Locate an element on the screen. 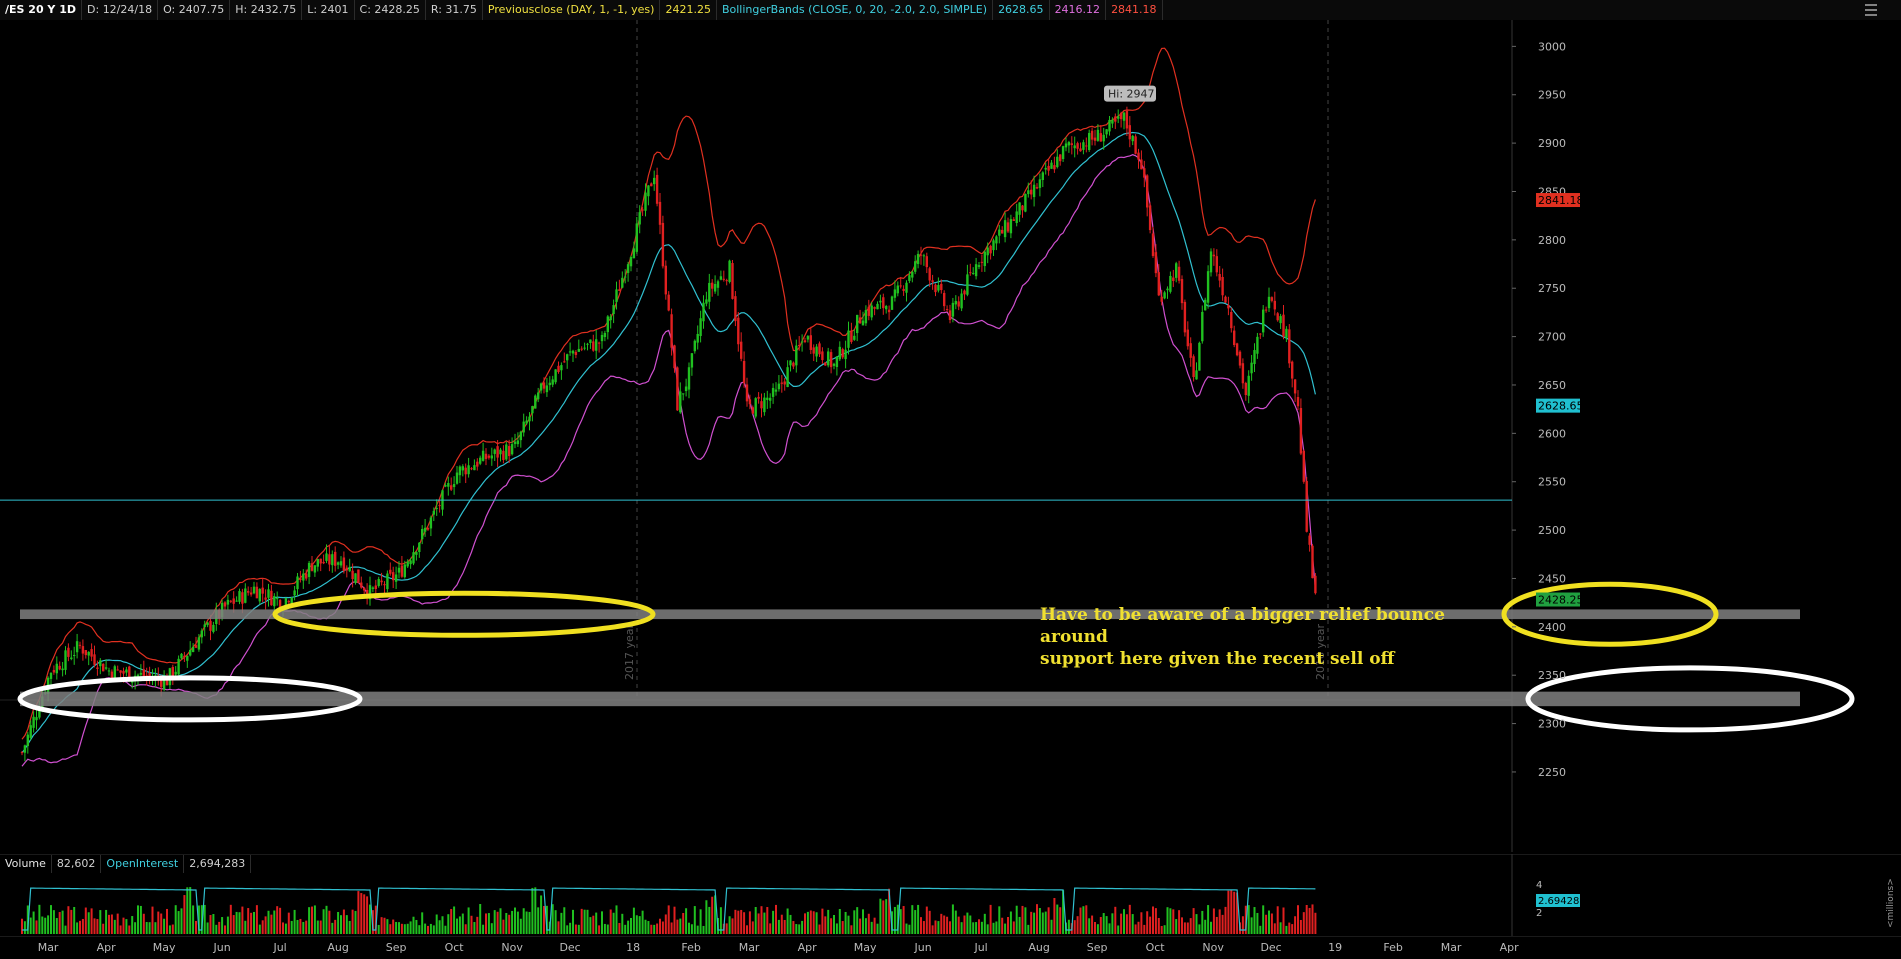  symbol-label: /ES 20 Y 1D is located at coordinates (41, 10).